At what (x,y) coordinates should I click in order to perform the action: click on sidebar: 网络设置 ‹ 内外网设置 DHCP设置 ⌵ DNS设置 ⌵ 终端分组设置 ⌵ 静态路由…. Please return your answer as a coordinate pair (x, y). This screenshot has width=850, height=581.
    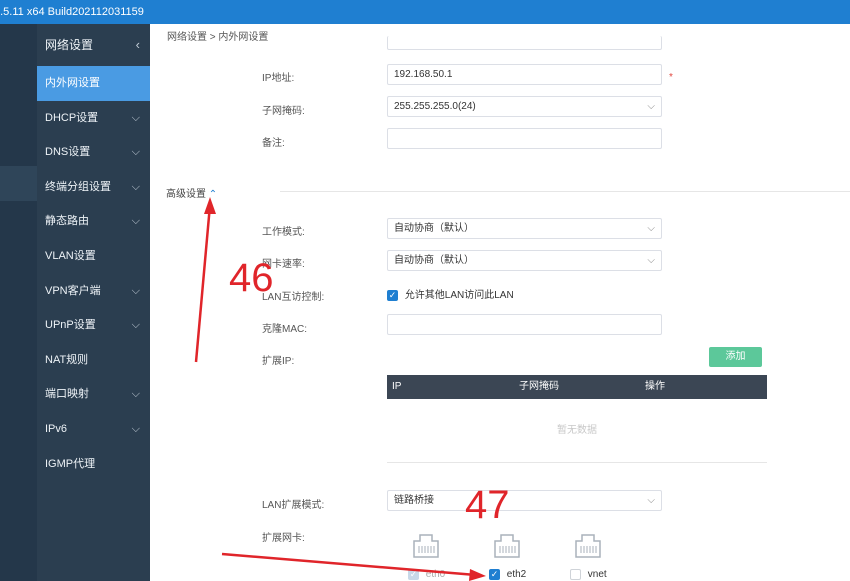
    Looking at the image, I should click on (93, 302).